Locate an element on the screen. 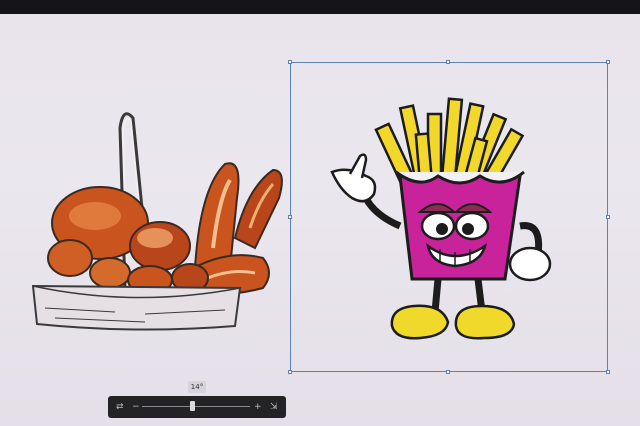 Image resolution: width=640 pixels, height=426 pixels. resize-handle-left is located at coordinates (290, 217).